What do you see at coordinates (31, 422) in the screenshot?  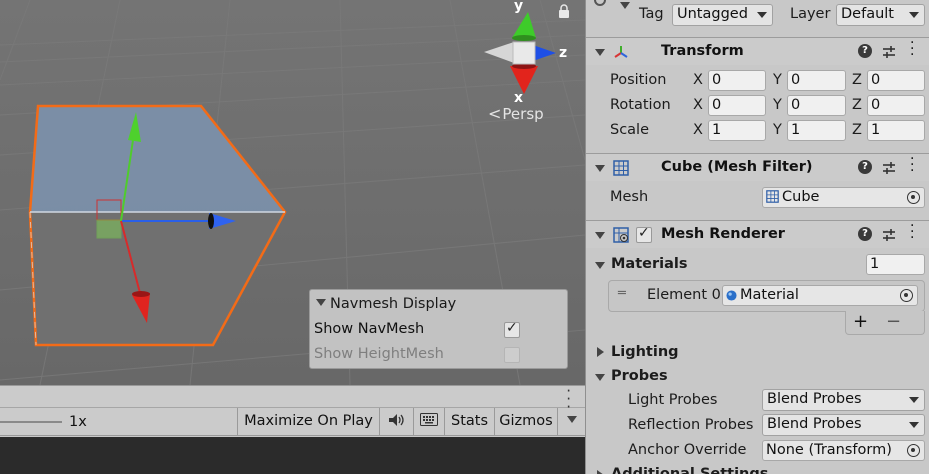 I see `scale-slider` at bounding box center [31, 422].